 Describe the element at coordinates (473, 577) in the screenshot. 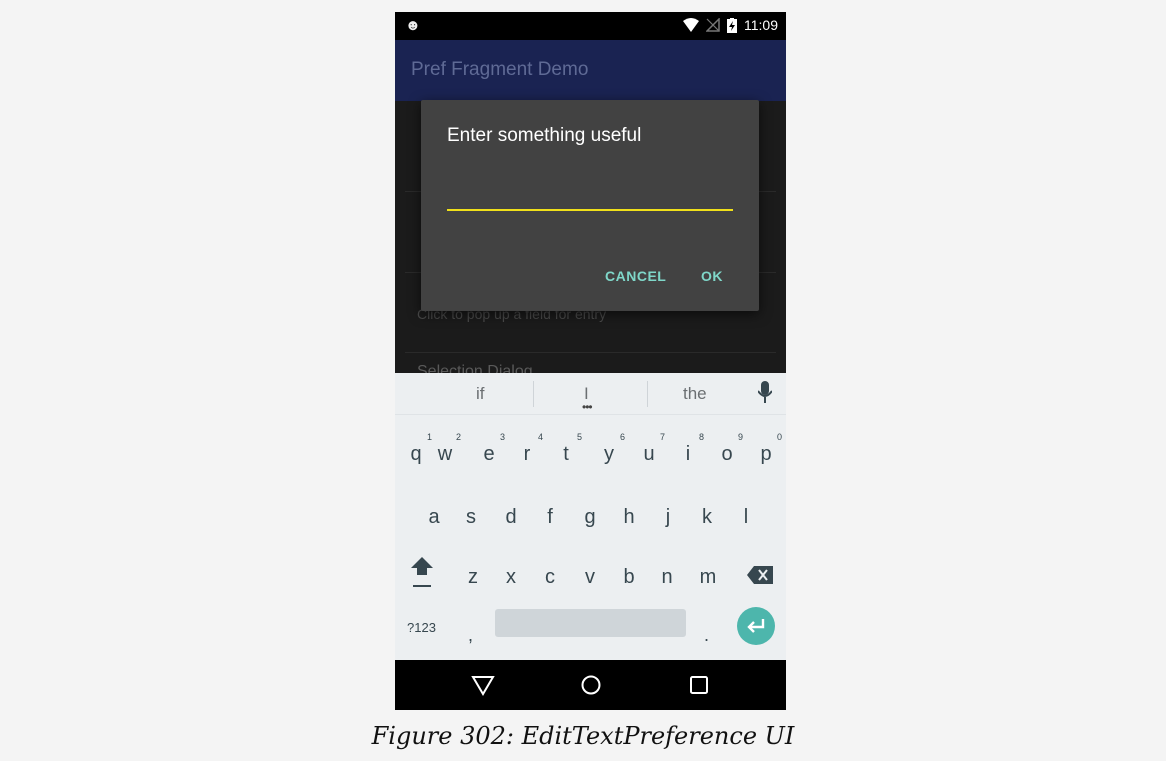

I see `key-z: z` at that location.